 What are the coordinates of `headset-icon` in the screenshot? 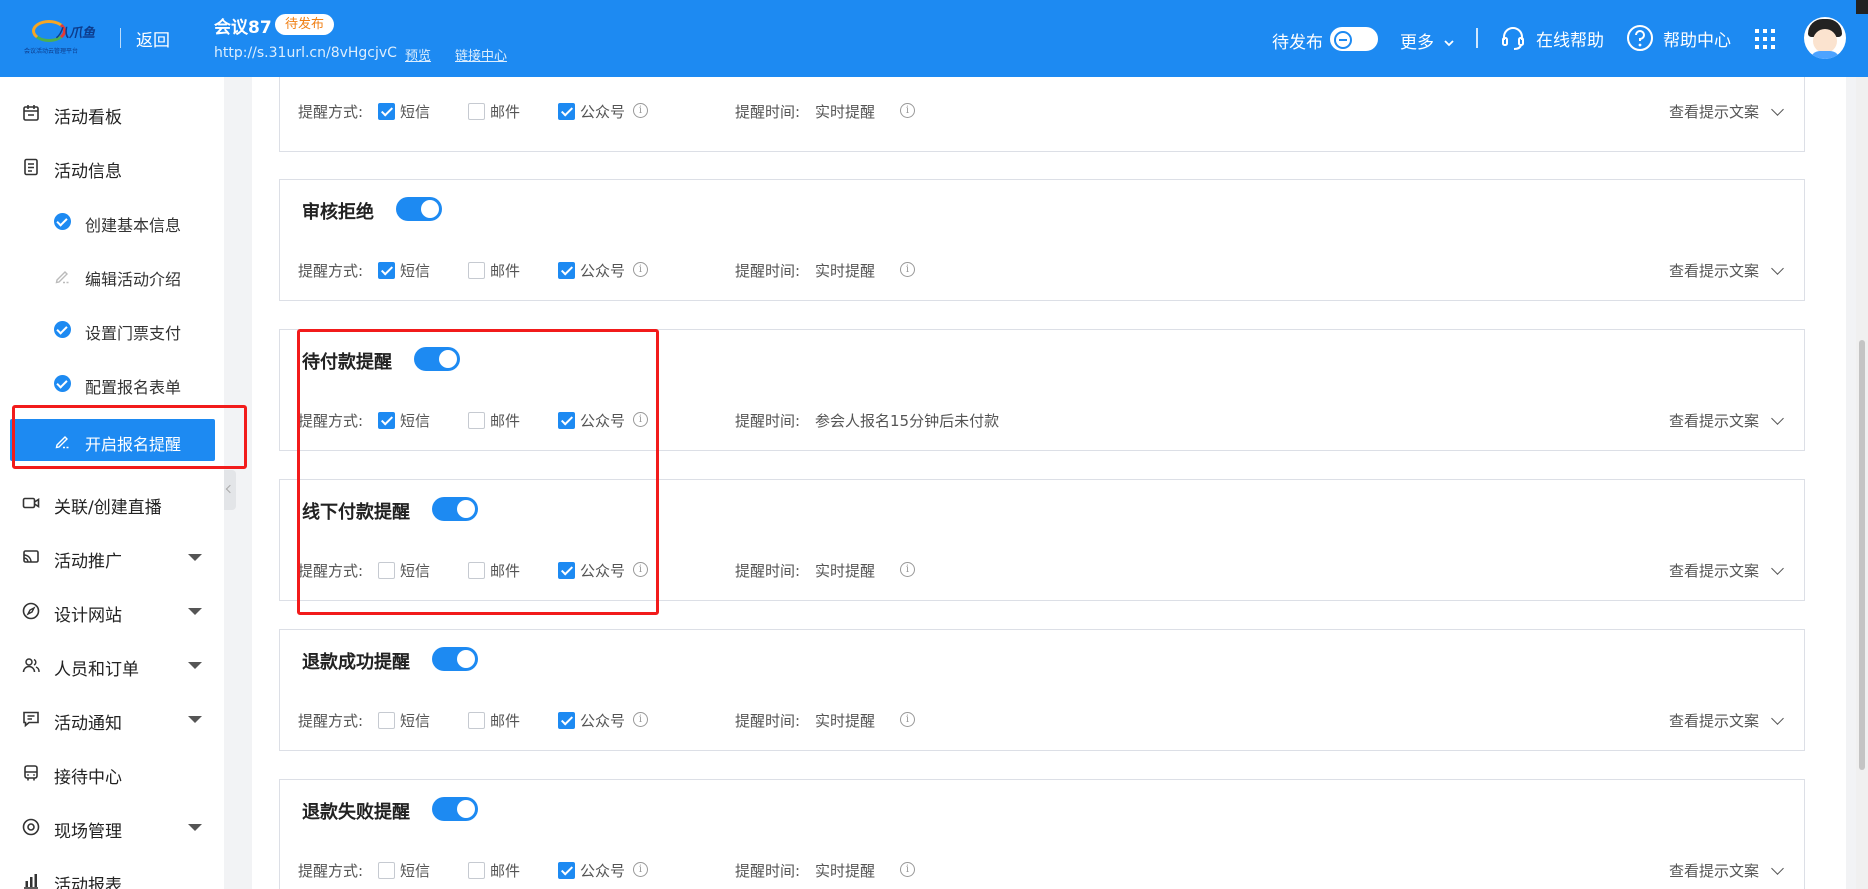 It's located at (1513, 38).